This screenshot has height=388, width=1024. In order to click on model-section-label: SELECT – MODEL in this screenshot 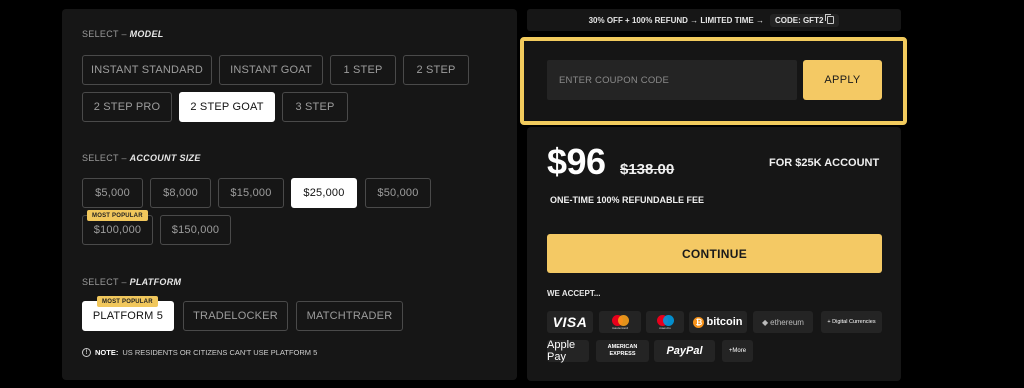, I will do `click(123, 34)`.